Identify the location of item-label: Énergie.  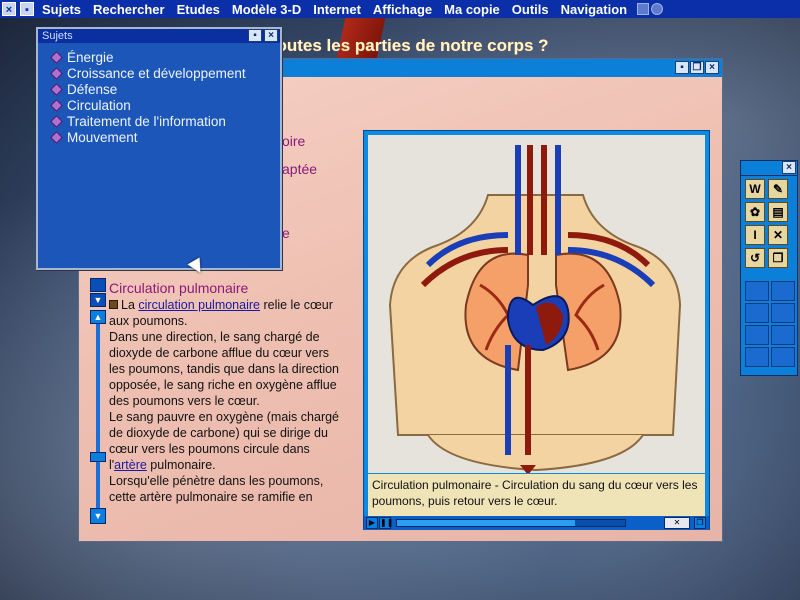
(90, 57).